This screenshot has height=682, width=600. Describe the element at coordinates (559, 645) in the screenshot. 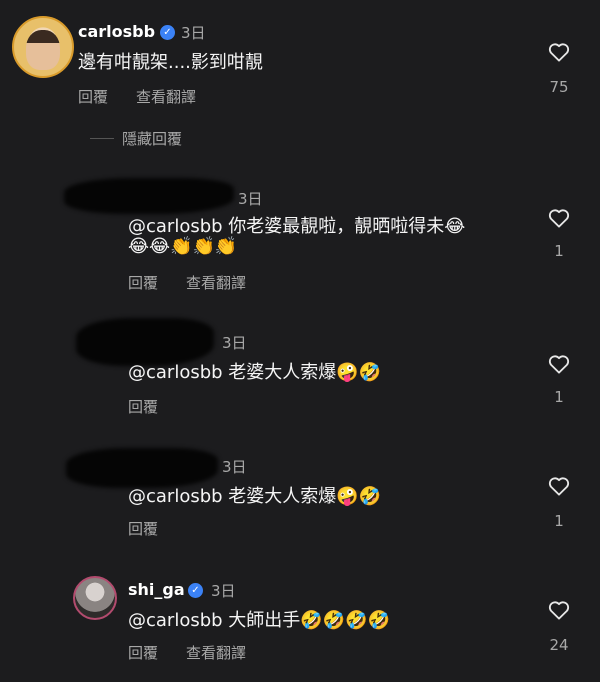

I see `like-count: 24` at that location.